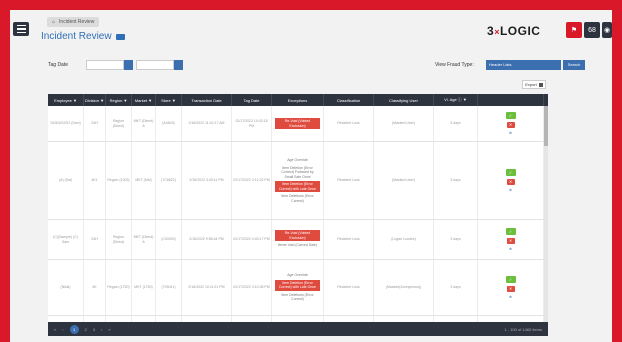  What do you see at coordinates (298, 329) in the screenshot?
I see `pagination-bar: « ‹ 1 2 3 › » 1 - 100 of 1465 items` at bounding box center [298, 329].